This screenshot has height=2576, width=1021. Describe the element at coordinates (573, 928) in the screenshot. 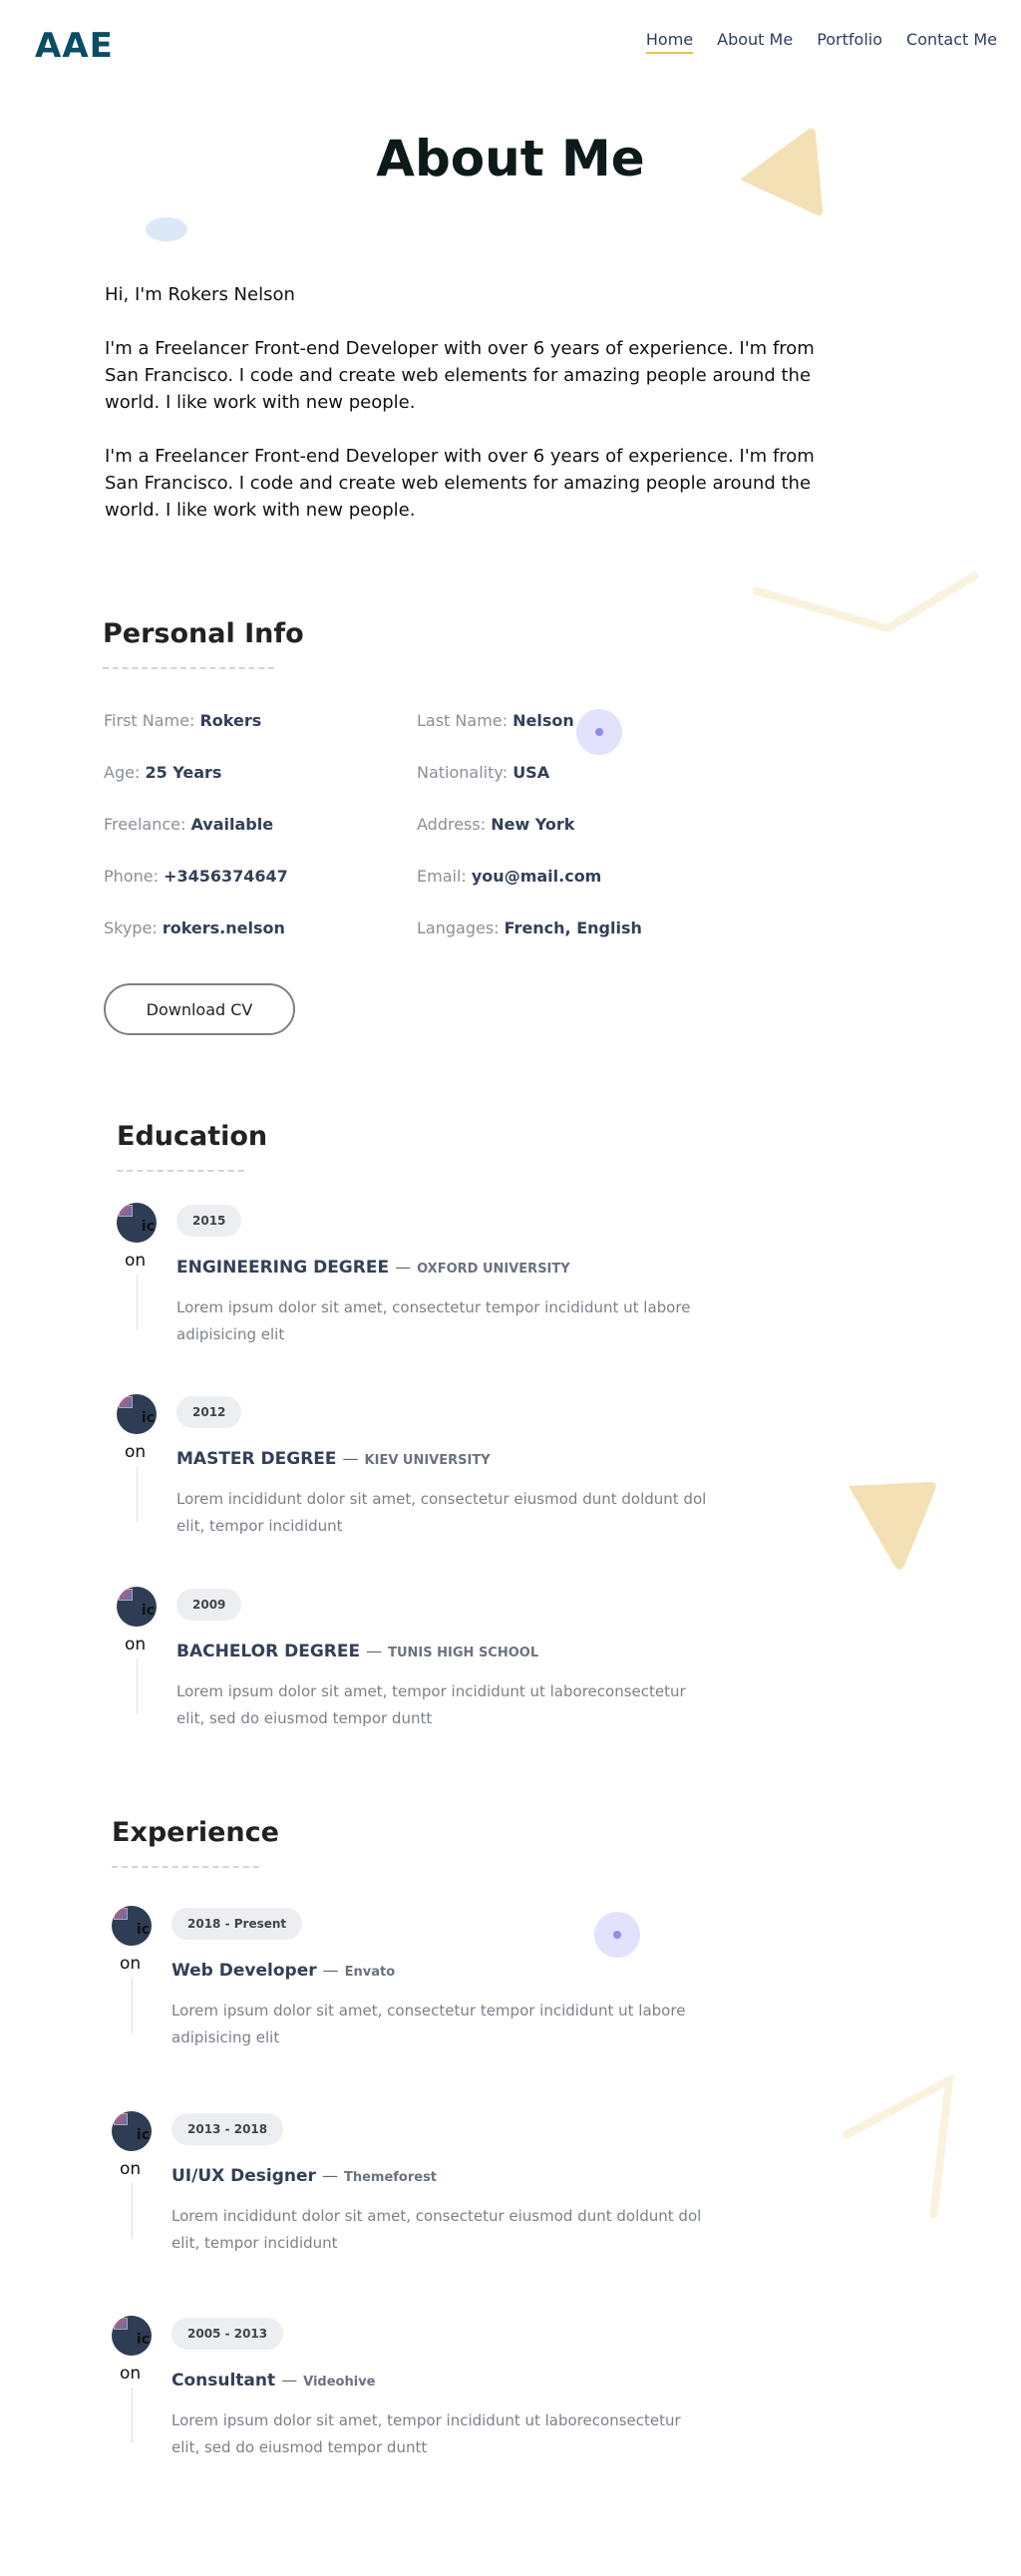

I see `info-value: French, English` at that location.